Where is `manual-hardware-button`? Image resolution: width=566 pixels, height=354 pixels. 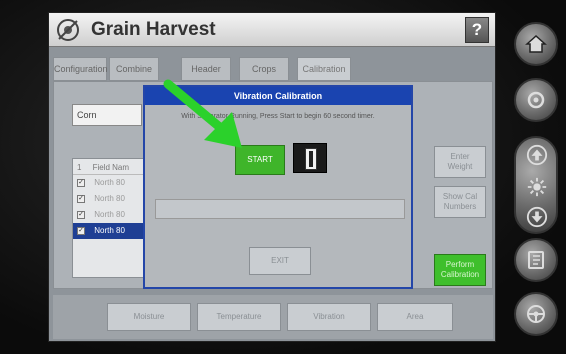
manual-hardware-button is located at coordinates (536, 260).